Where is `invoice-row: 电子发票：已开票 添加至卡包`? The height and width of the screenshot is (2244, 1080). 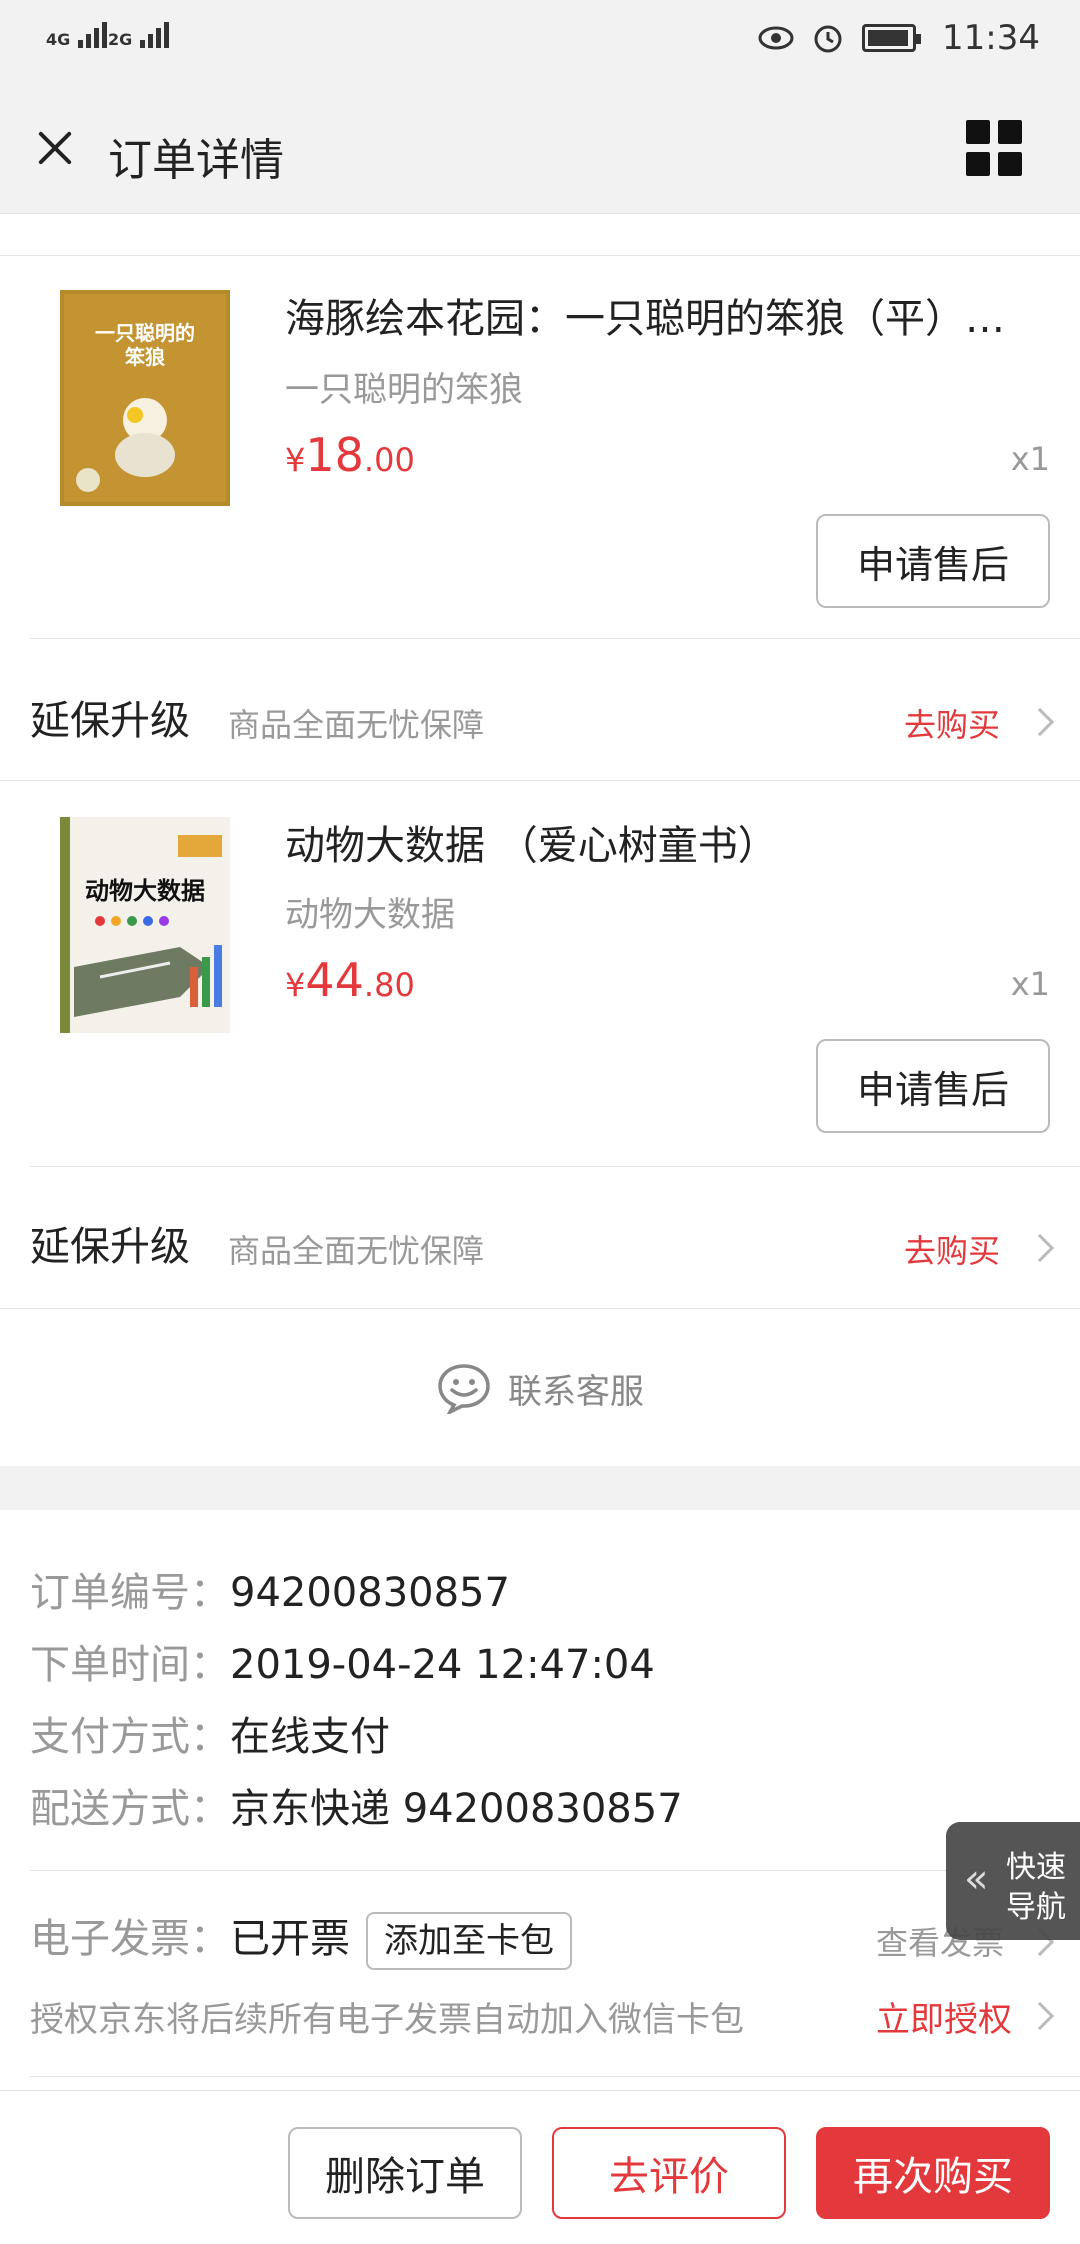 invoice-row: 电子发票：已开票 添加至卡包 is located at coordinates (301, 1938).